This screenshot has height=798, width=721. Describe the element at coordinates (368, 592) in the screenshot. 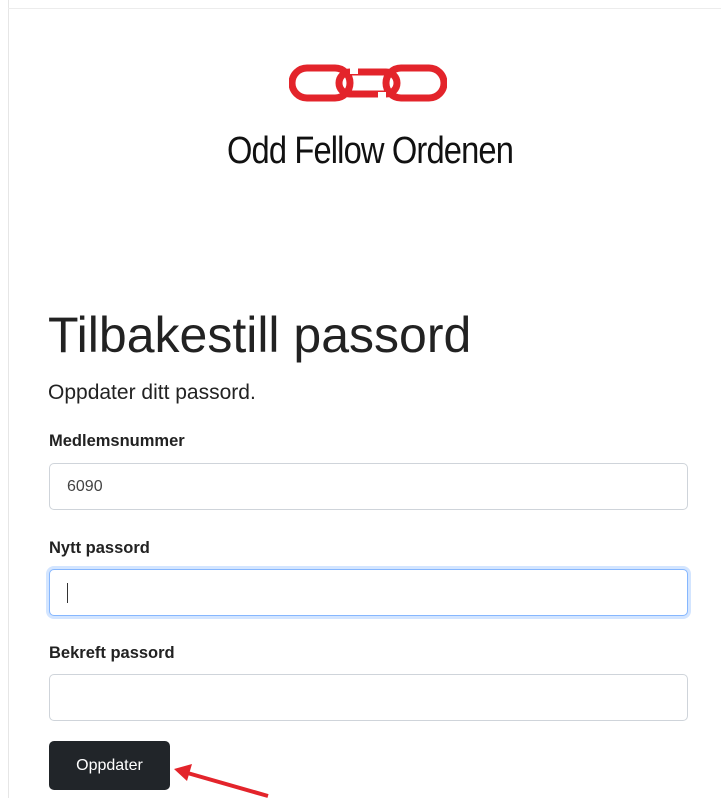

I see `new-password-field` at that location.